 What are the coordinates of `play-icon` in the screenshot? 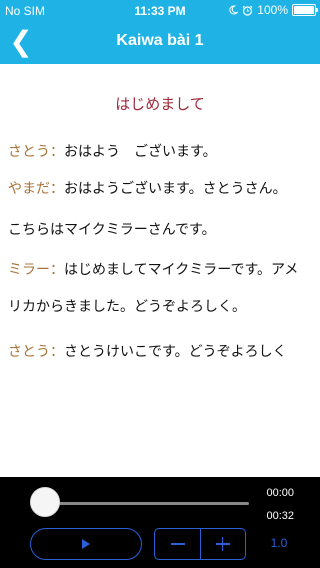 It's located at (86, 544).